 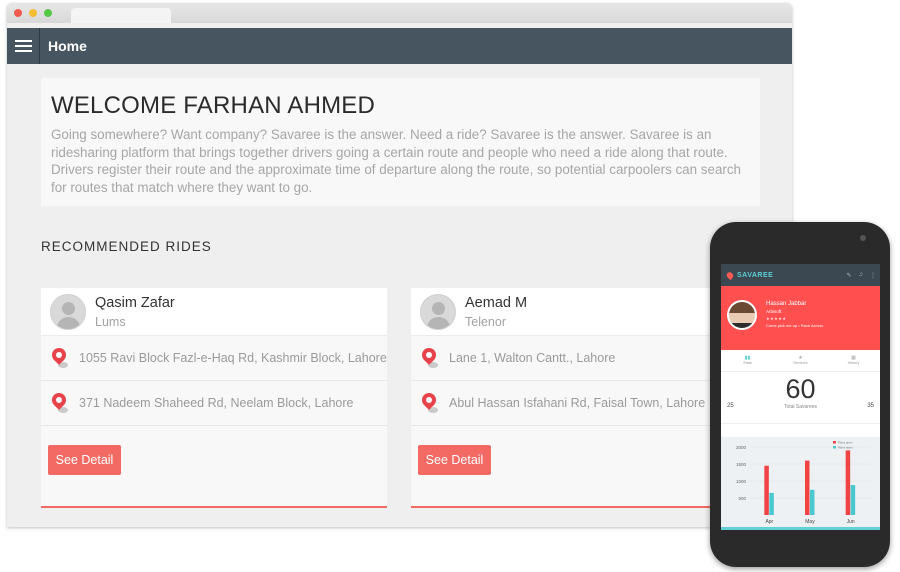 What do you see at coordinates (861, 275) in the screenshot?
I see `bell-icon: ♫` at bounding box center [861, 275].